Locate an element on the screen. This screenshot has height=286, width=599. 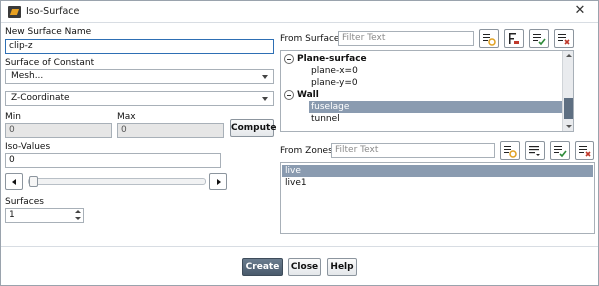
tree-group: Plane-surface is located at coordinates (427, 59).